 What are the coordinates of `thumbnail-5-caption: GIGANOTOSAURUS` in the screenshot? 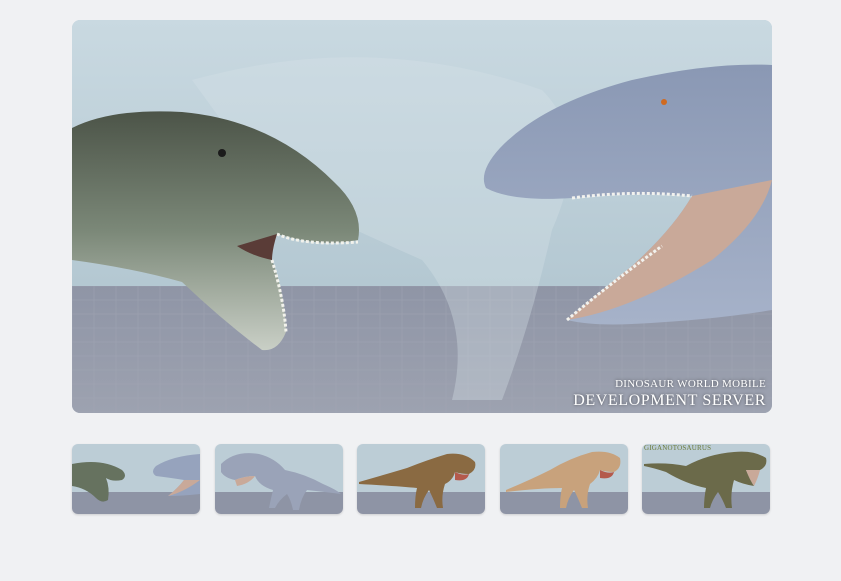 It's located at (678, 448).